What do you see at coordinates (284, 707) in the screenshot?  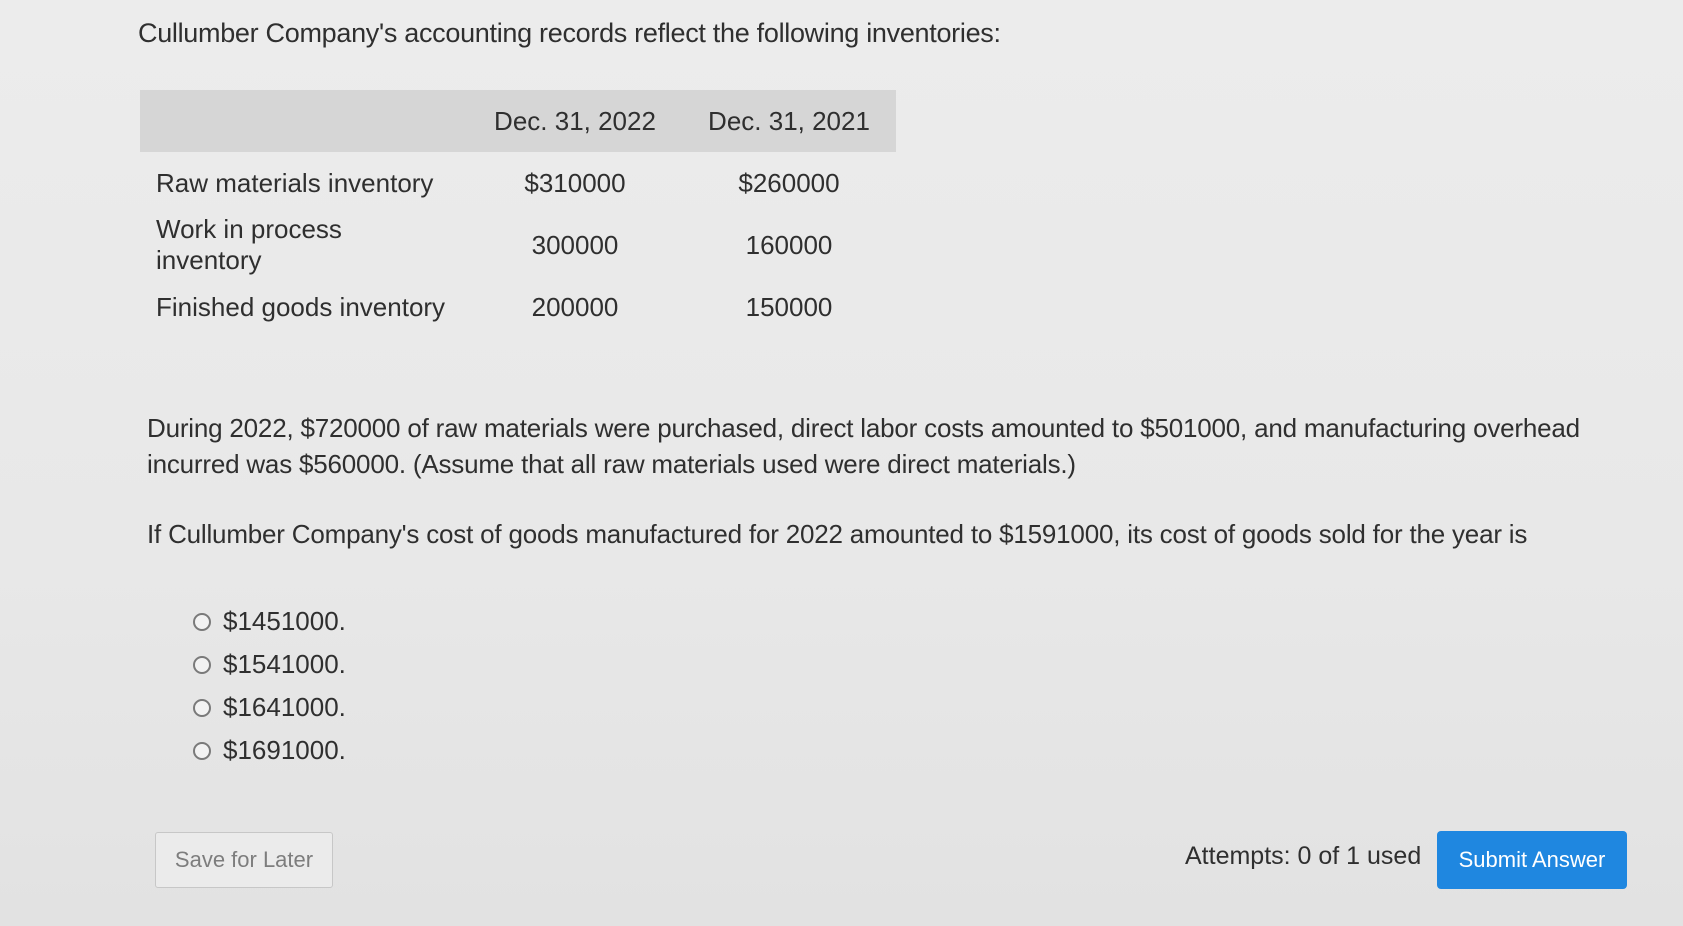 I see `answer-option-label: $1641000.` at bounding box center [284, 707].